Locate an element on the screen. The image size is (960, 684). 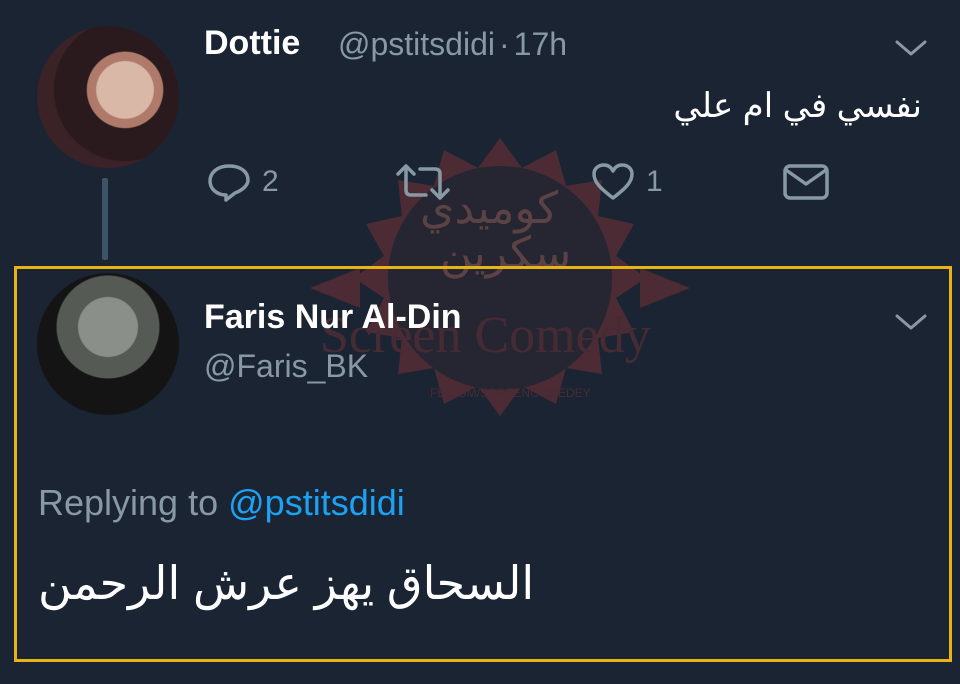
message-icon is located at coordinates (806, 182).